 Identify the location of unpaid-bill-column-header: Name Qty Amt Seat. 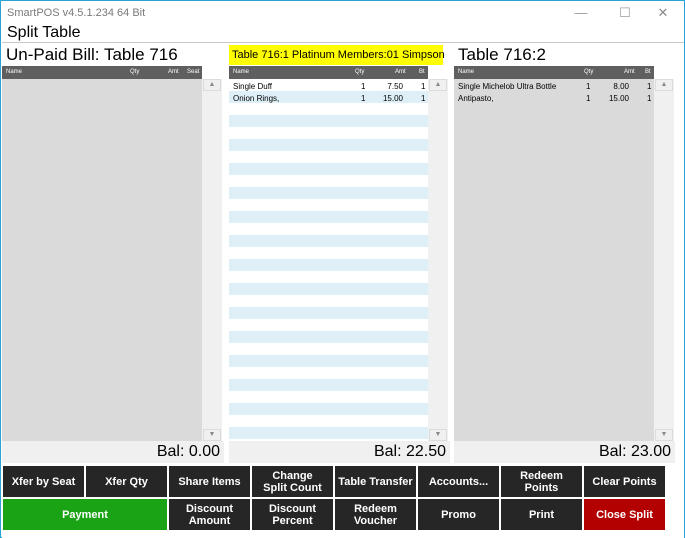
(102, 72).